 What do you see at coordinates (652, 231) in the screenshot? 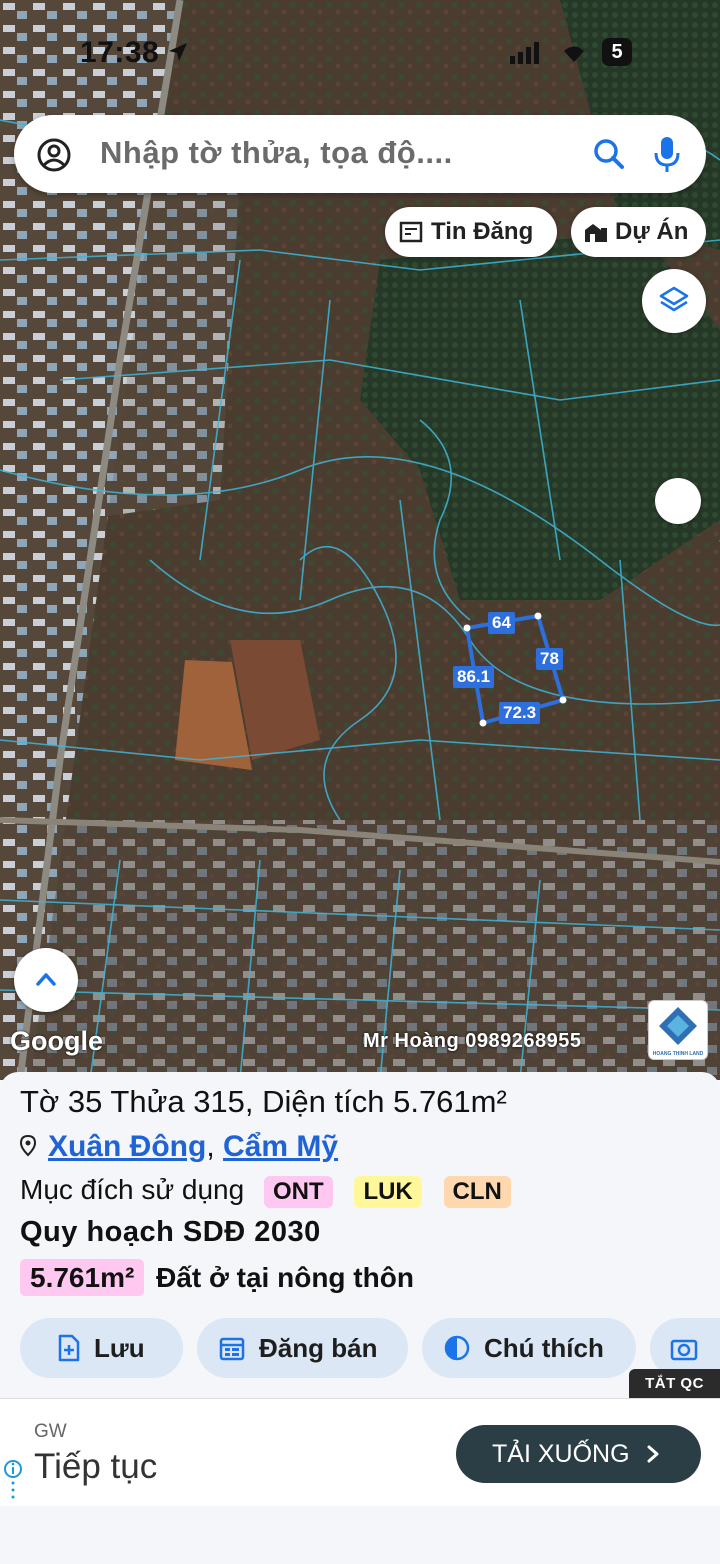
I see `projects-label: Dự Án` at bounding box center [652, 231].